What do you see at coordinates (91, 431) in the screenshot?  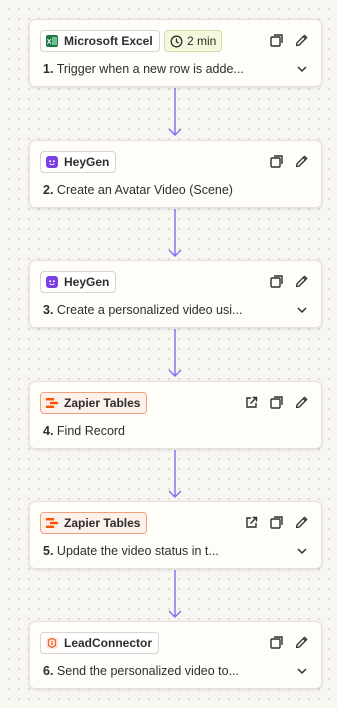 I see `step-title-text: Find Record` at bounding box center [91, 431].